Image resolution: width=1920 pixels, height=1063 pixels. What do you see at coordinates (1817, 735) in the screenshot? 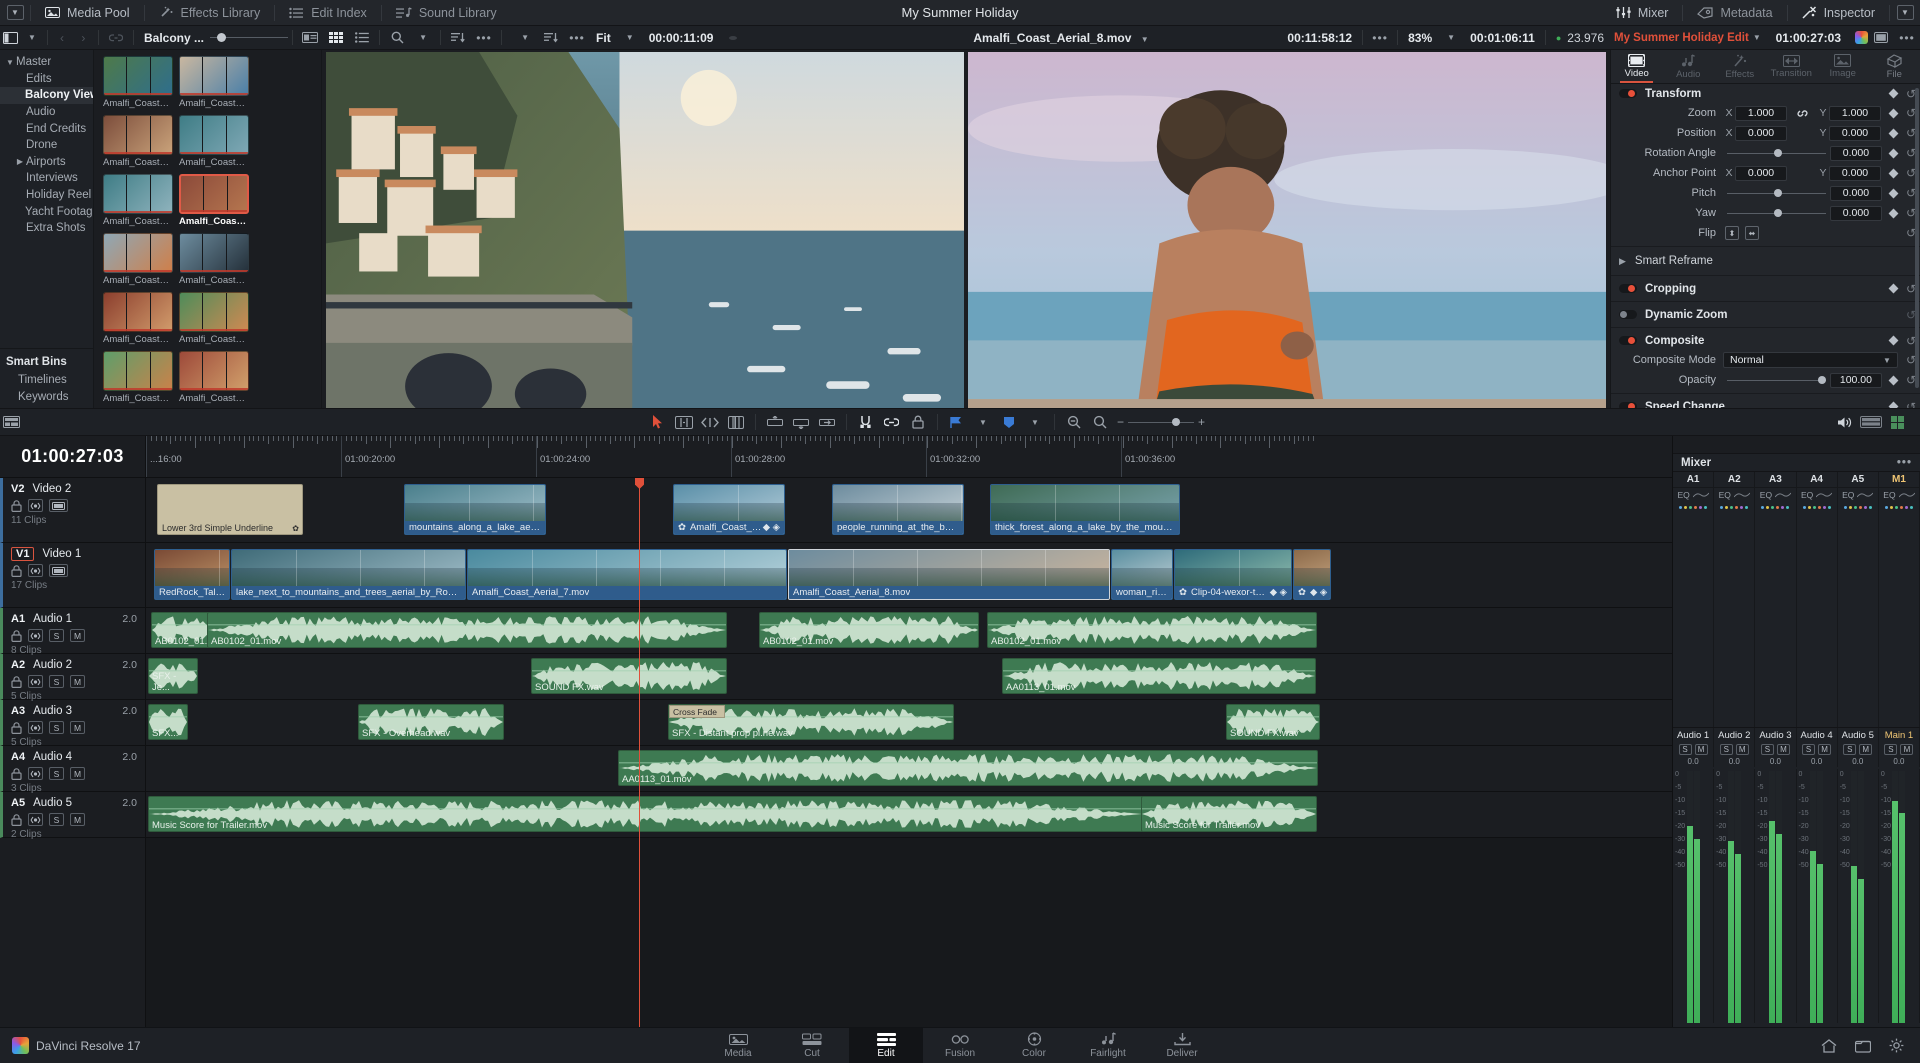
I see `mixer-channel-4: Audio 4` at bounding box center [1817, 735].